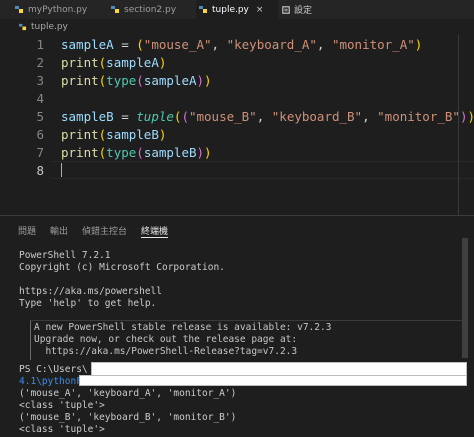 This screenshot has height=437, width=474. I want to click on terminal-scrollbar, so click(465, 298).